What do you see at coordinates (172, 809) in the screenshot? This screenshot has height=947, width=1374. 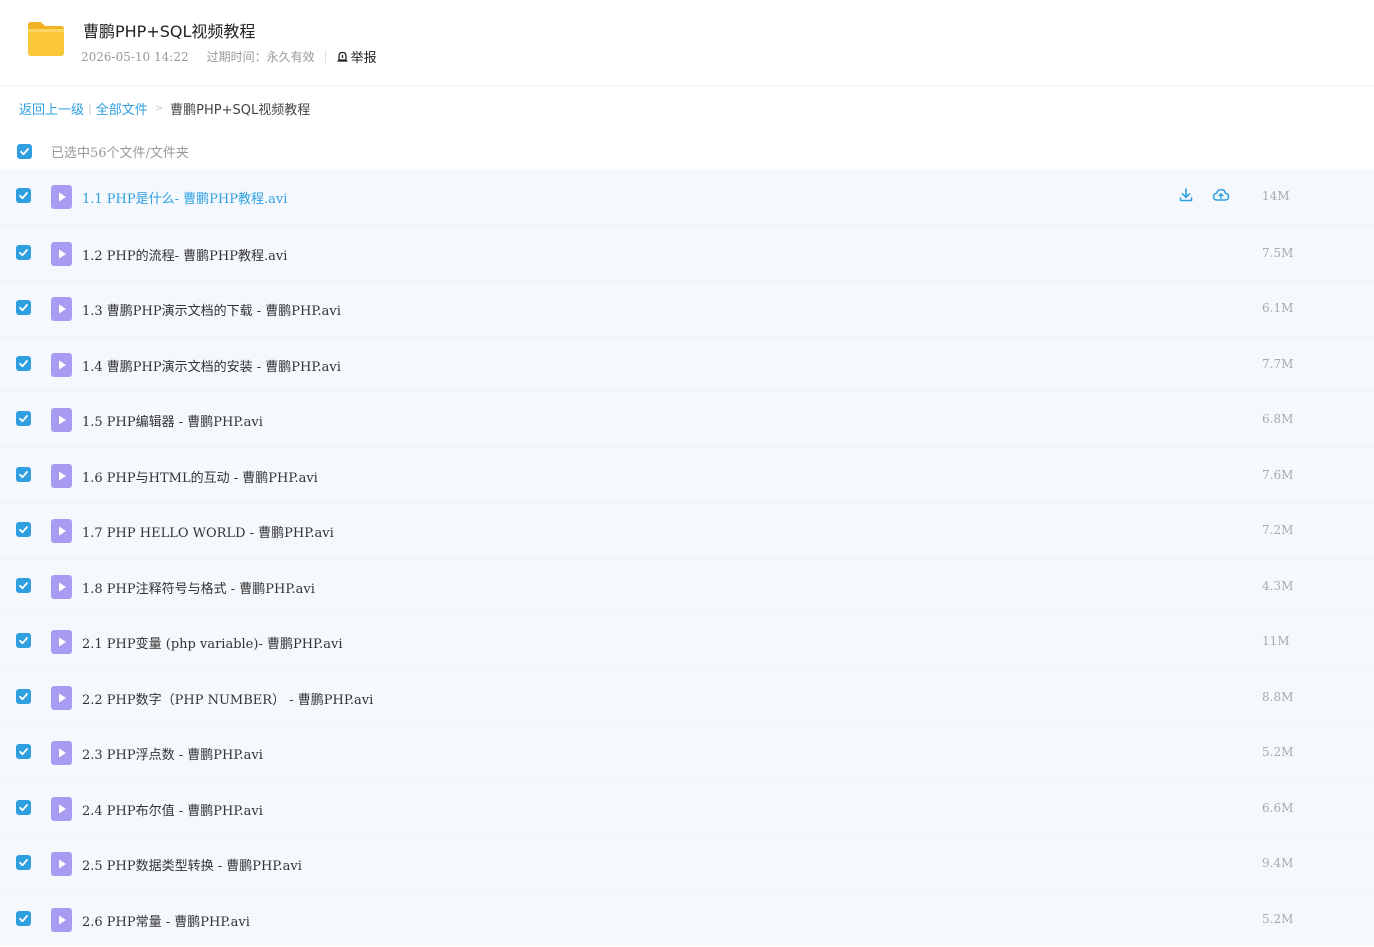 I see `file-name: 2.4 PHP布尔值 - 曹鹏PHP.avi` at bounding box center [172, 809].